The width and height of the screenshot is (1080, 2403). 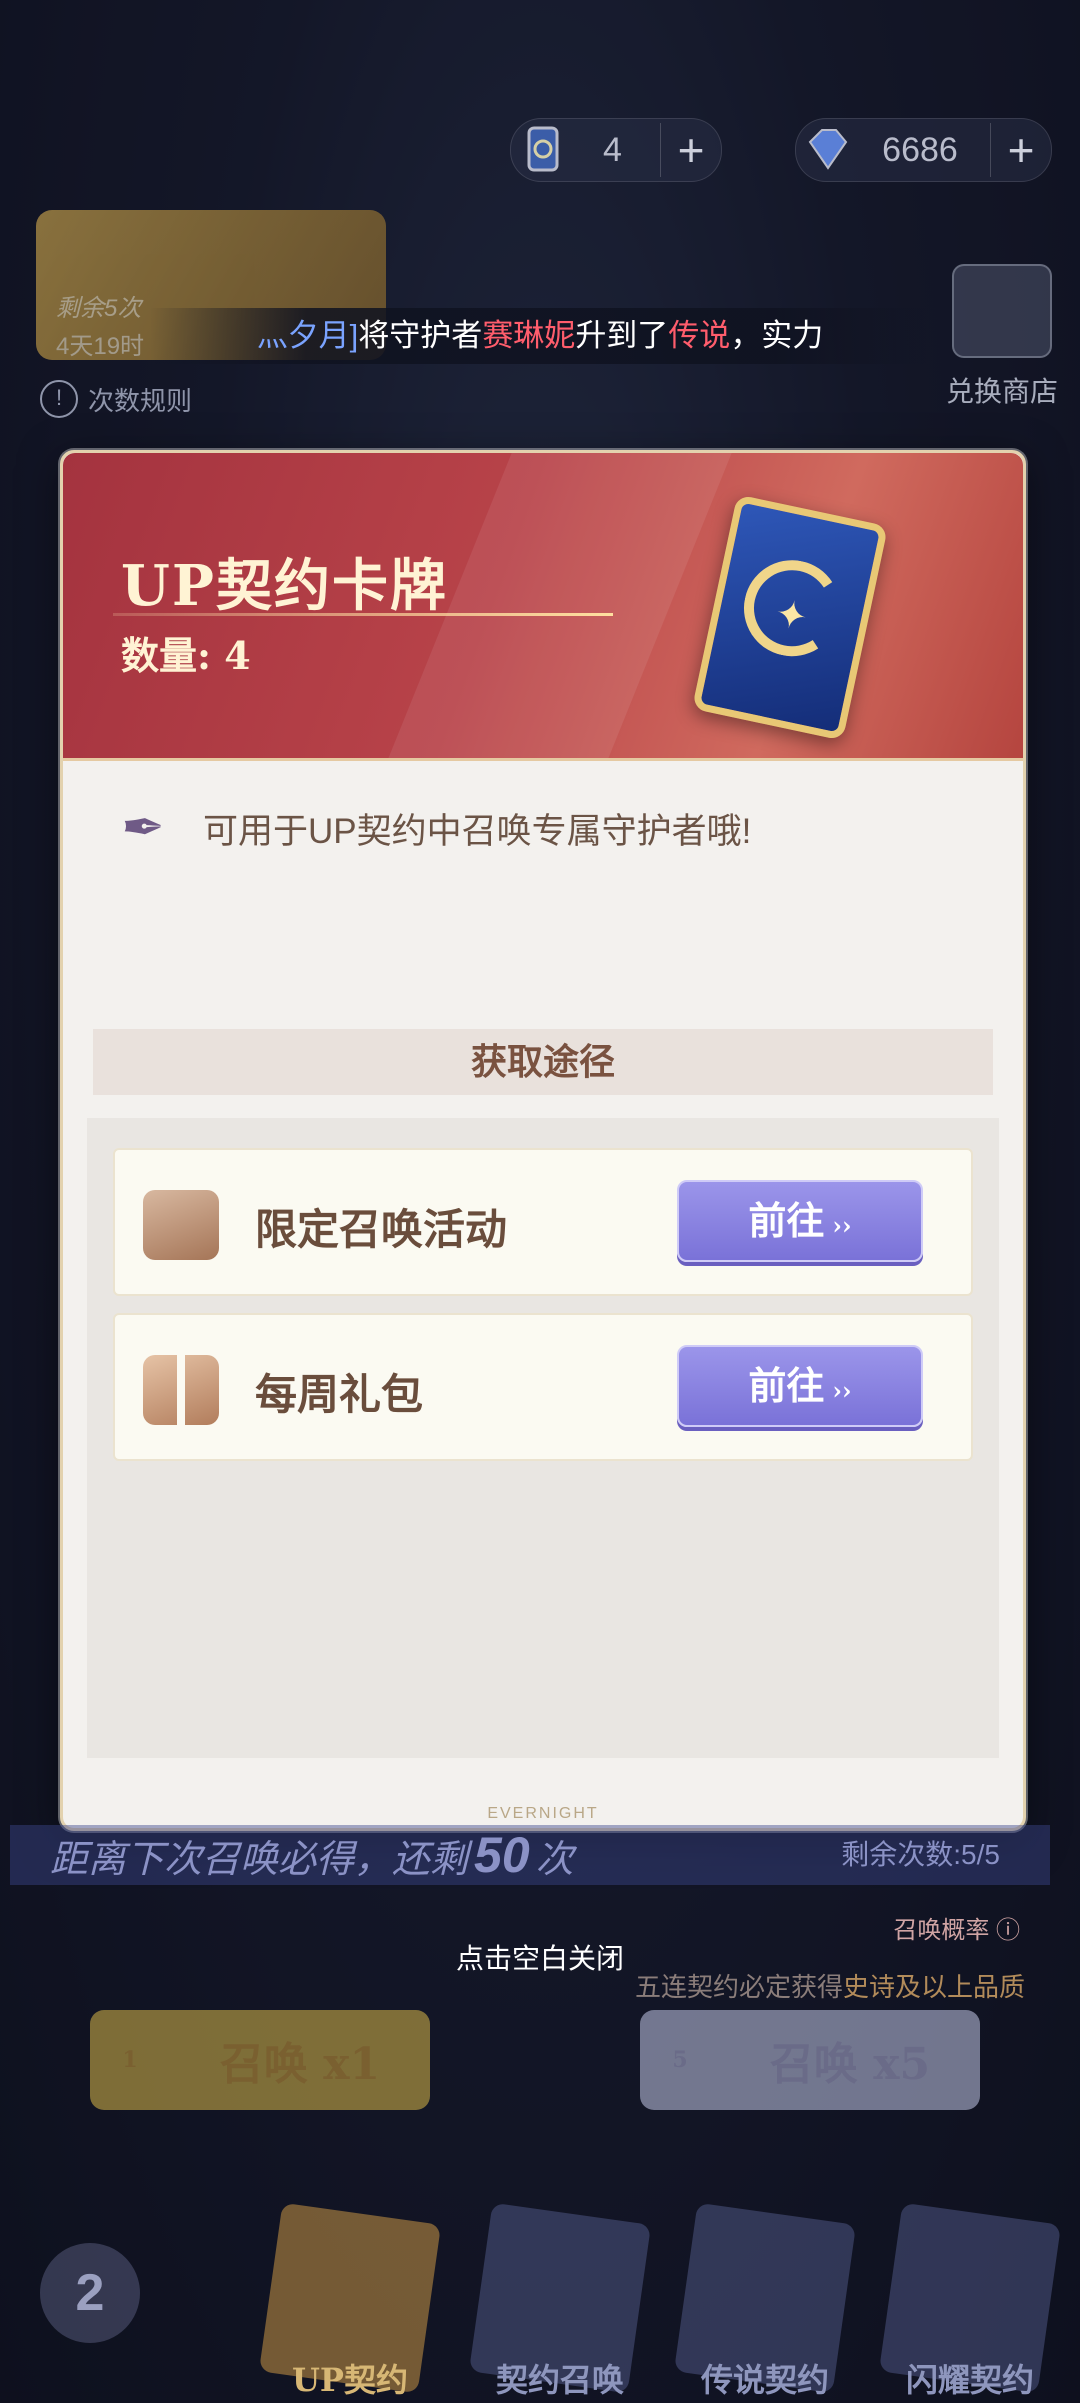 What do you see at coordinates (560, 2293) in the screenshot?
I see `tab-contract-summon: 契约召唤` at bounding box center [560, 2293].